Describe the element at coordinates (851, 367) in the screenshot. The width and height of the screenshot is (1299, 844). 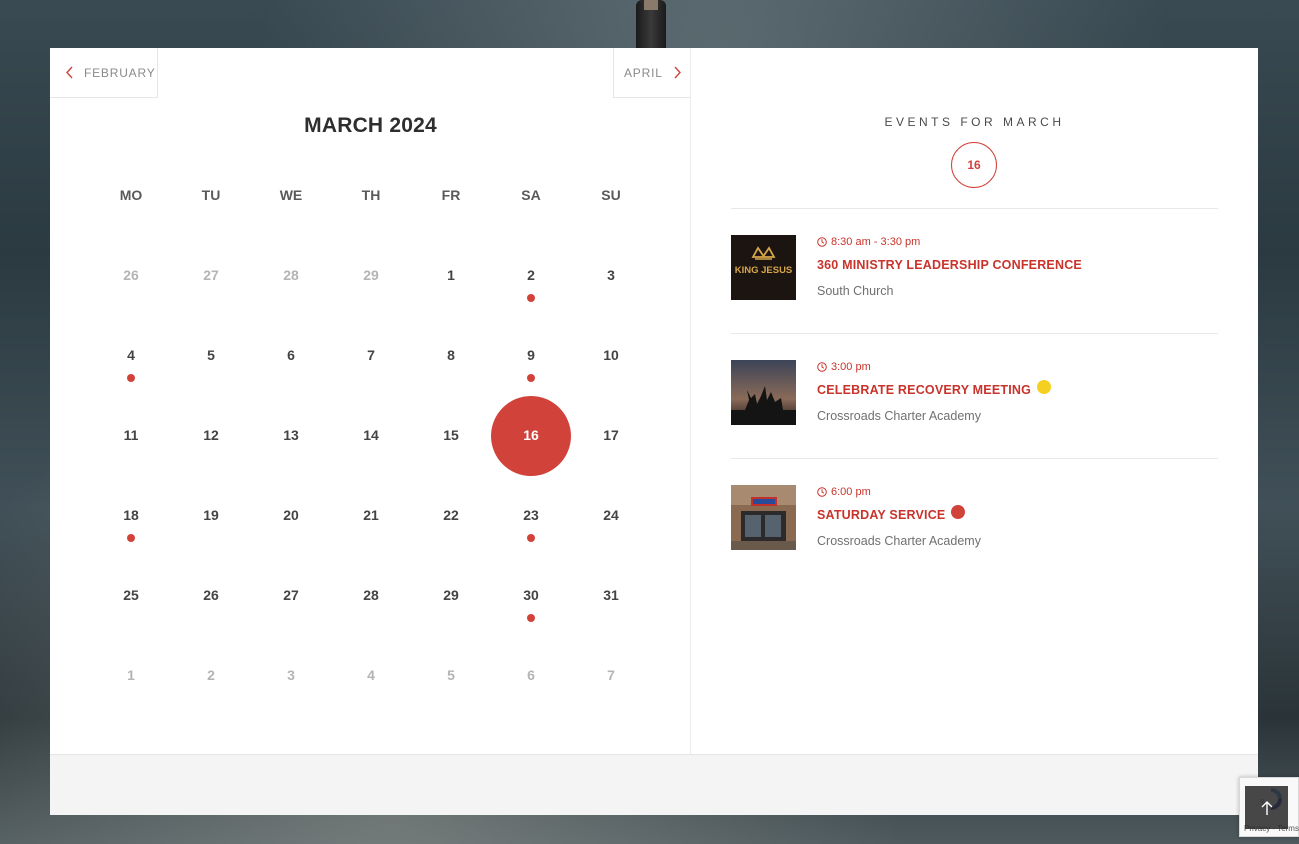
I see `event-time-text: 3:00 pm` at that location.